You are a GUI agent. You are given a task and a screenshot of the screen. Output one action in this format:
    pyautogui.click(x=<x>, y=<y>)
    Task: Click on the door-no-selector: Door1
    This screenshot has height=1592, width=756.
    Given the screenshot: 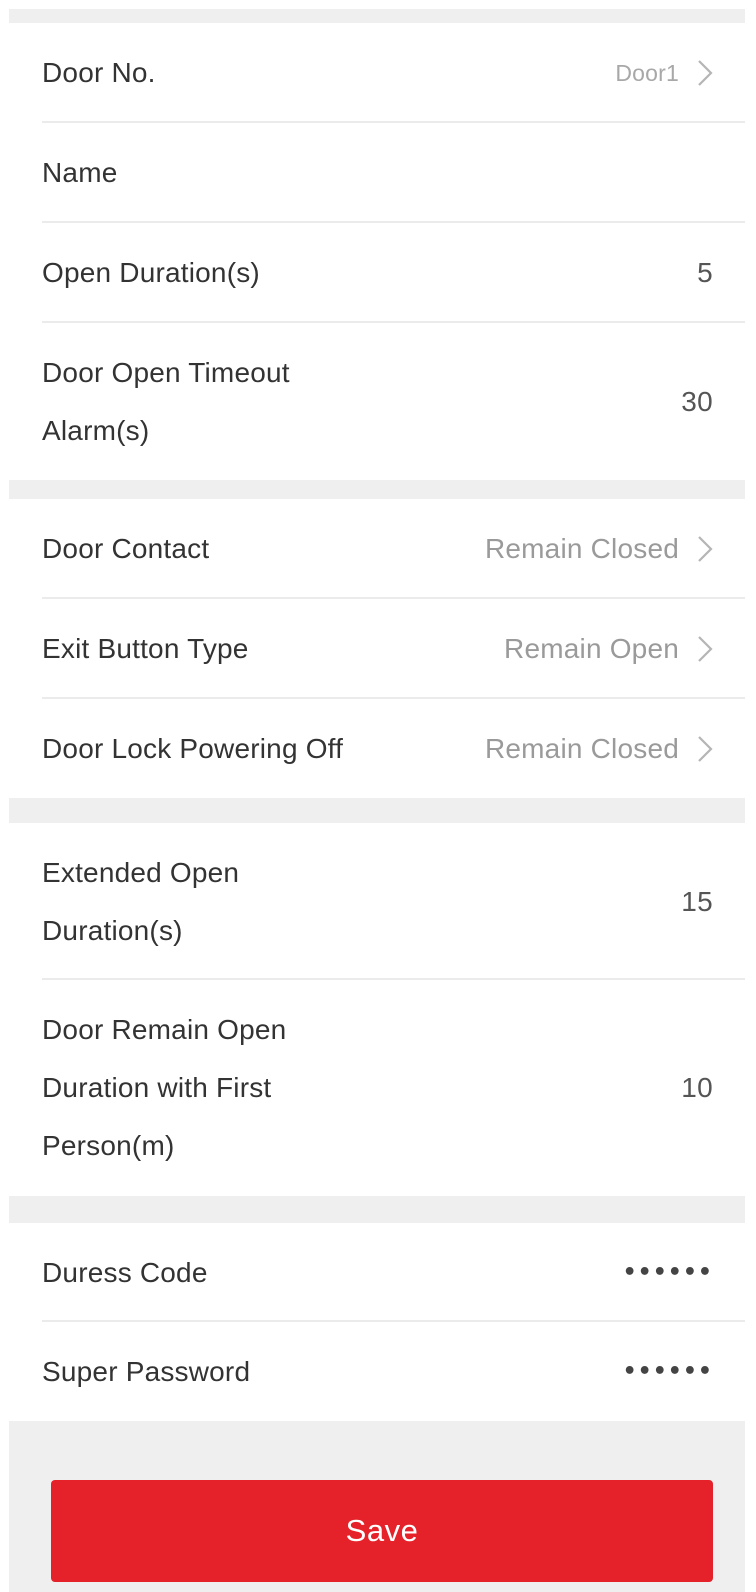 What is the action you would take?
    pyautogui.click(x=664, y=73)
    